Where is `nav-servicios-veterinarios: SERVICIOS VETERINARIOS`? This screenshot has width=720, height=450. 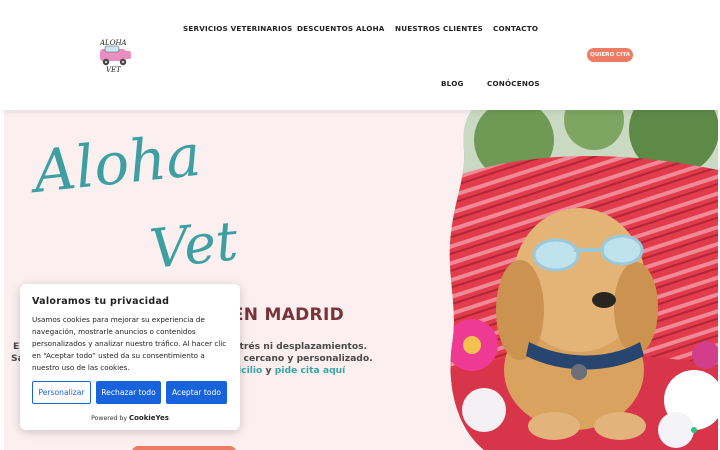 nav-servicios-veterinarios: SERVICIOS VETERINARIOS is located at coordinates (238, 28).